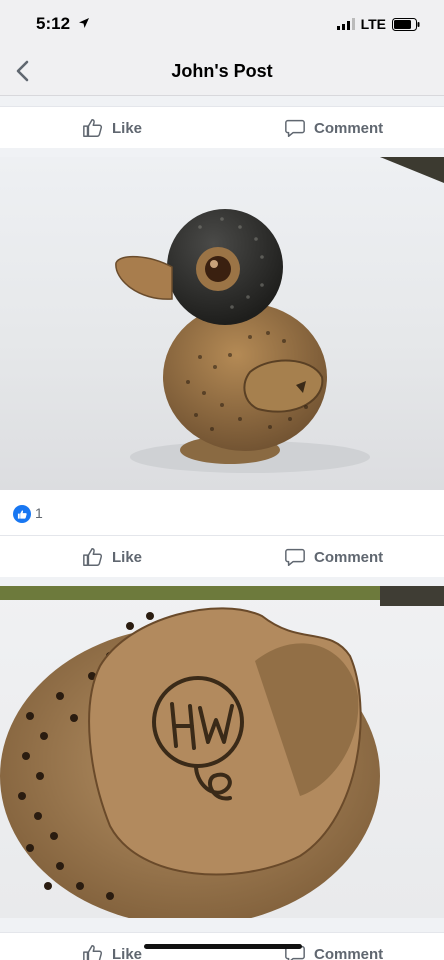 The width and height of the screenshot is (444, 960). I want to click on navigation-bar: John's Post, so click(222, 71).